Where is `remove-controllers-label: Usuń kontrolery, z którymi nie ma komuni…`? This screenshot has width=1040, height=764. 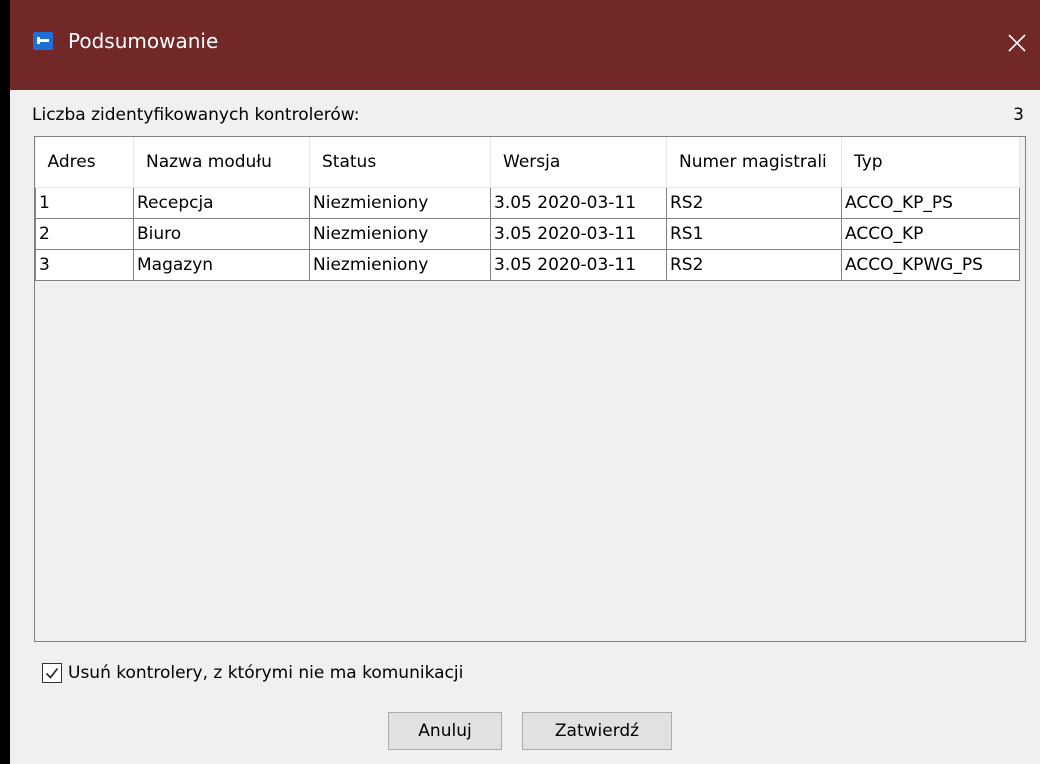 remove-controllers-label: Usuń kontrolery, z którymi nie ma komuni… is located at coordinates (265, 673).